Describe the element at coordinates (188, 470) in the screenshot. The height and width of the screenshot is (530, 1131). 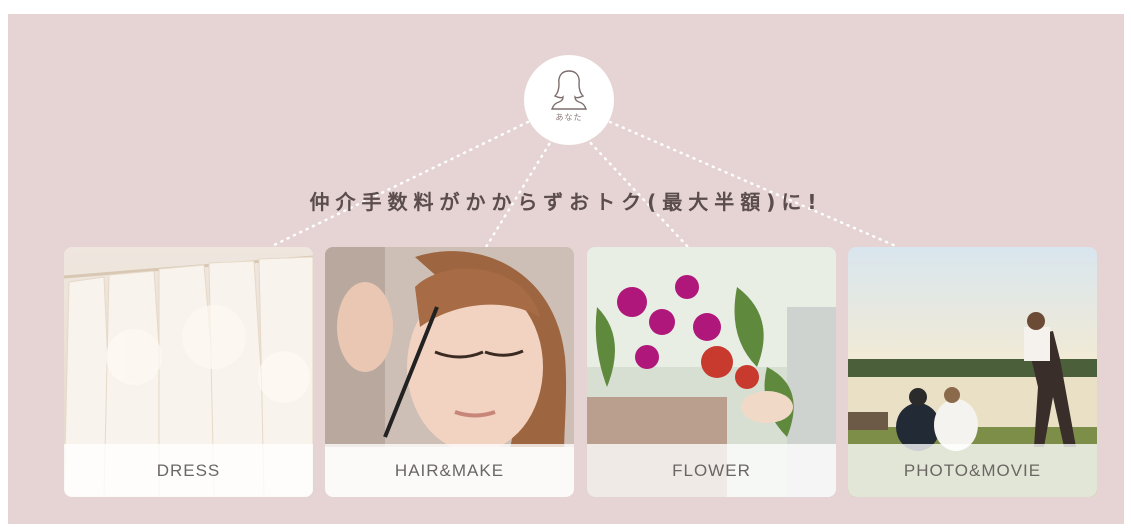
I see `card-label: DRESS` at that location.